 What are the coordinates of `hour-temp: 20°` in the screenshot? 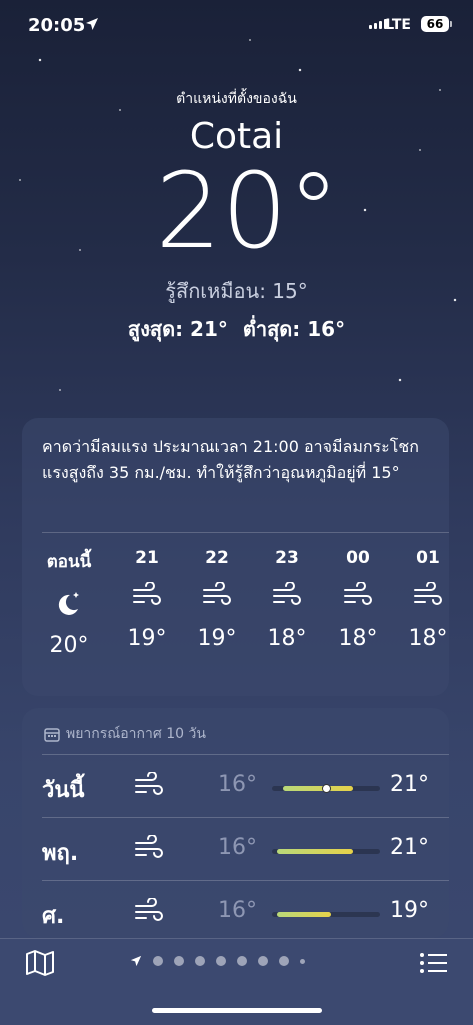 It's located at (69, 645).